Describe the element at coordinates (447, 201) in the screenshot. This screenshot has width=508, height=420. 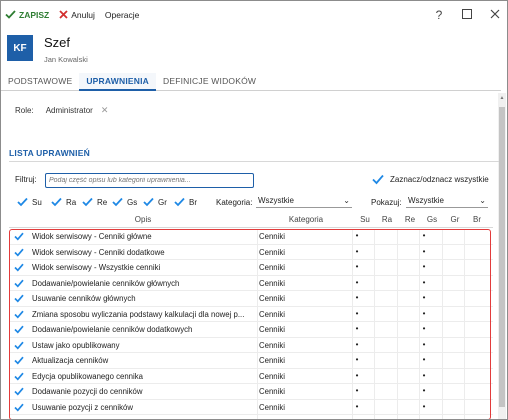
I see `show-dropdown: Wszystkie ⌄` at that location.